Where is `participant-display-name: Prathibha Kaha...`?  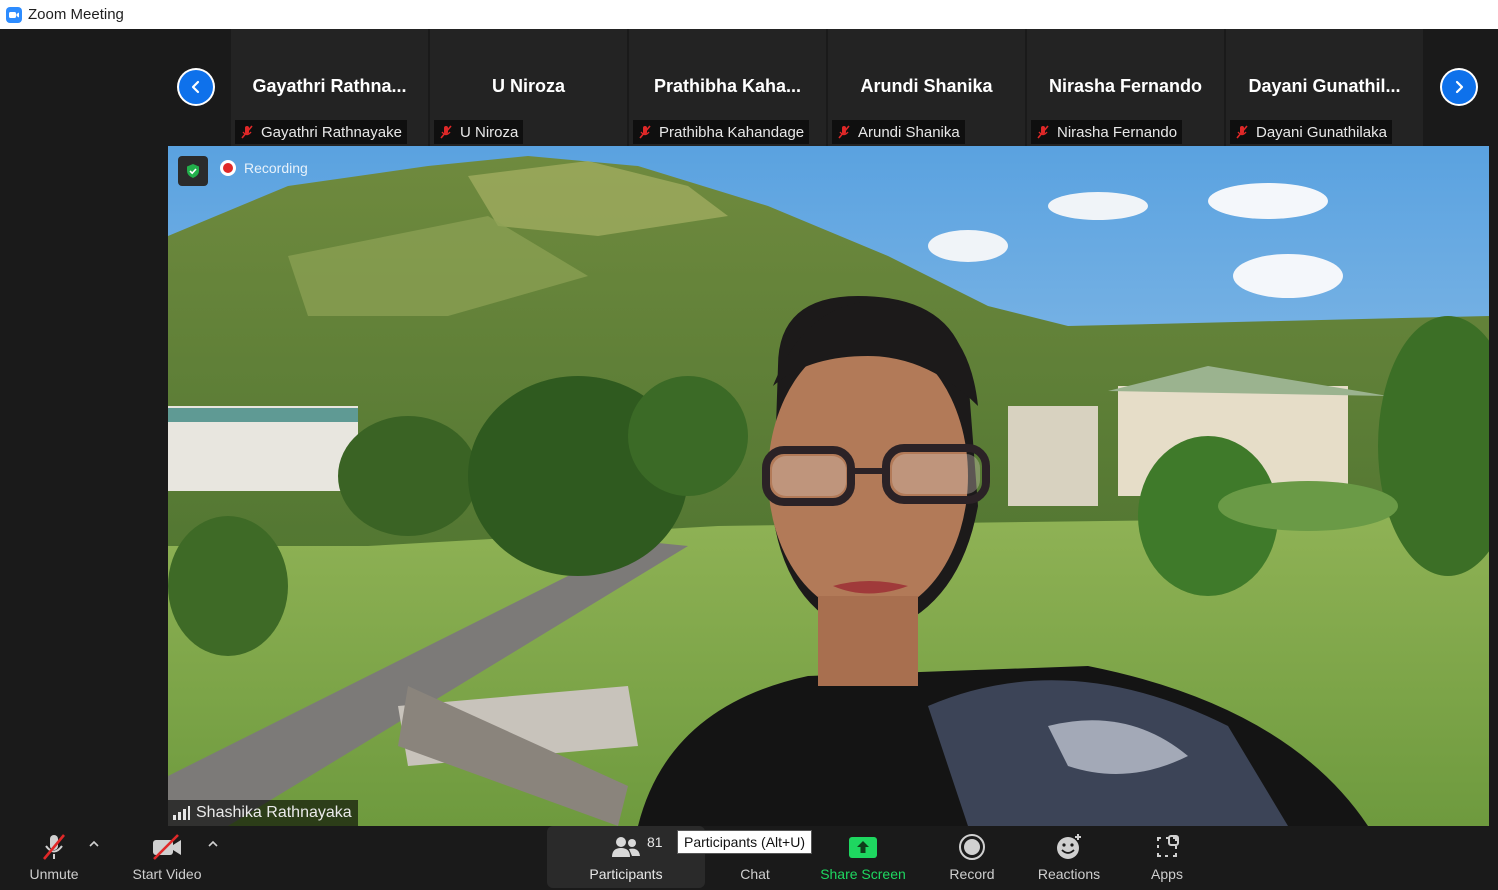 participant-display-name: Prathibha Kaha... is located at coordinates (727, 86).